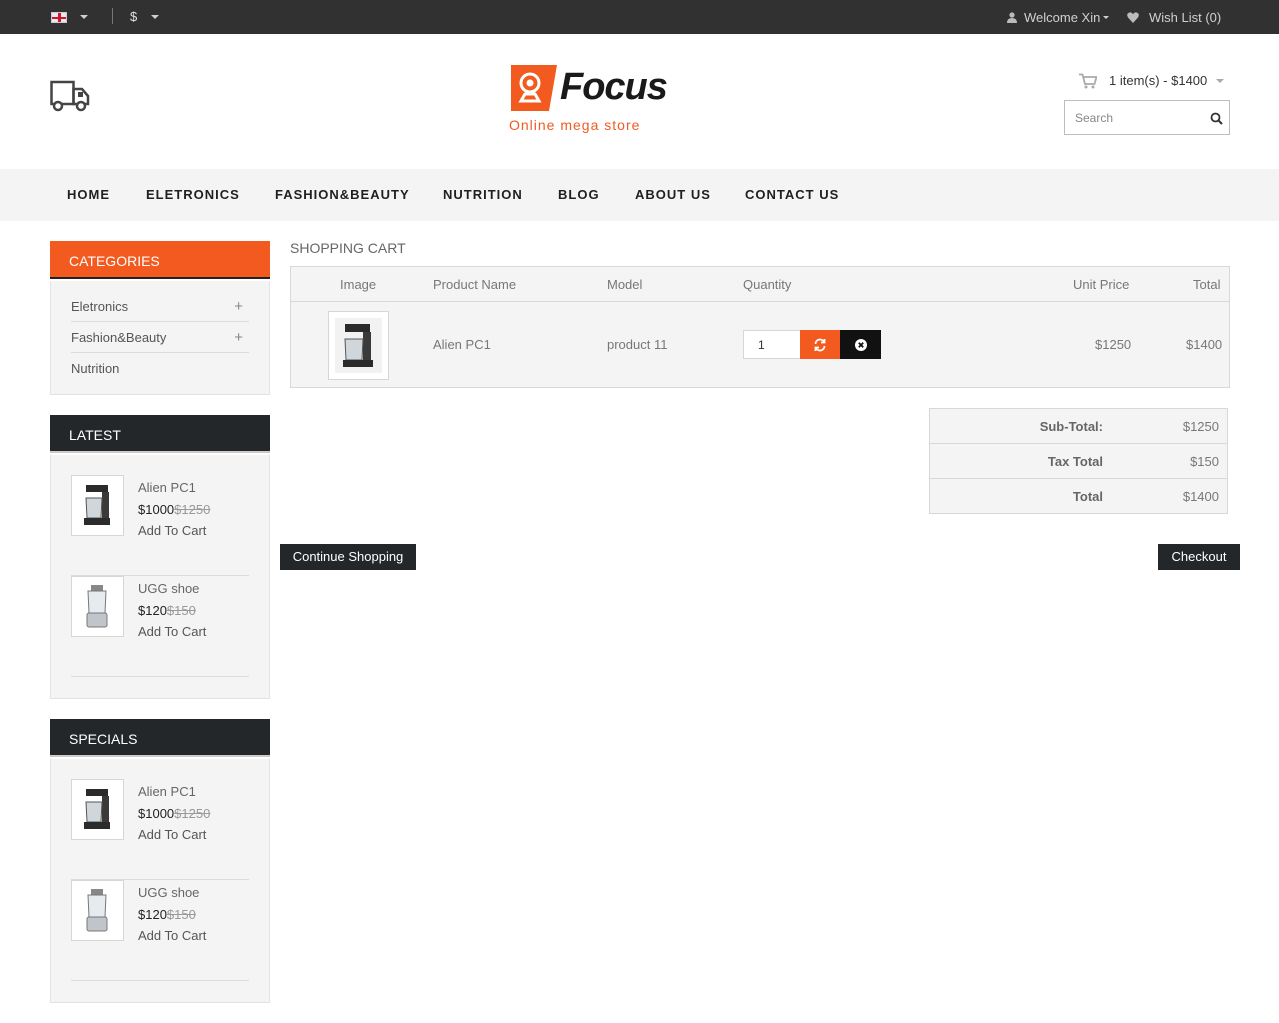  What do you see at coordinates (1113, 344) in the screenshot?
I see `cart-unit-price: $1250` at bounding box center [1113, 344].